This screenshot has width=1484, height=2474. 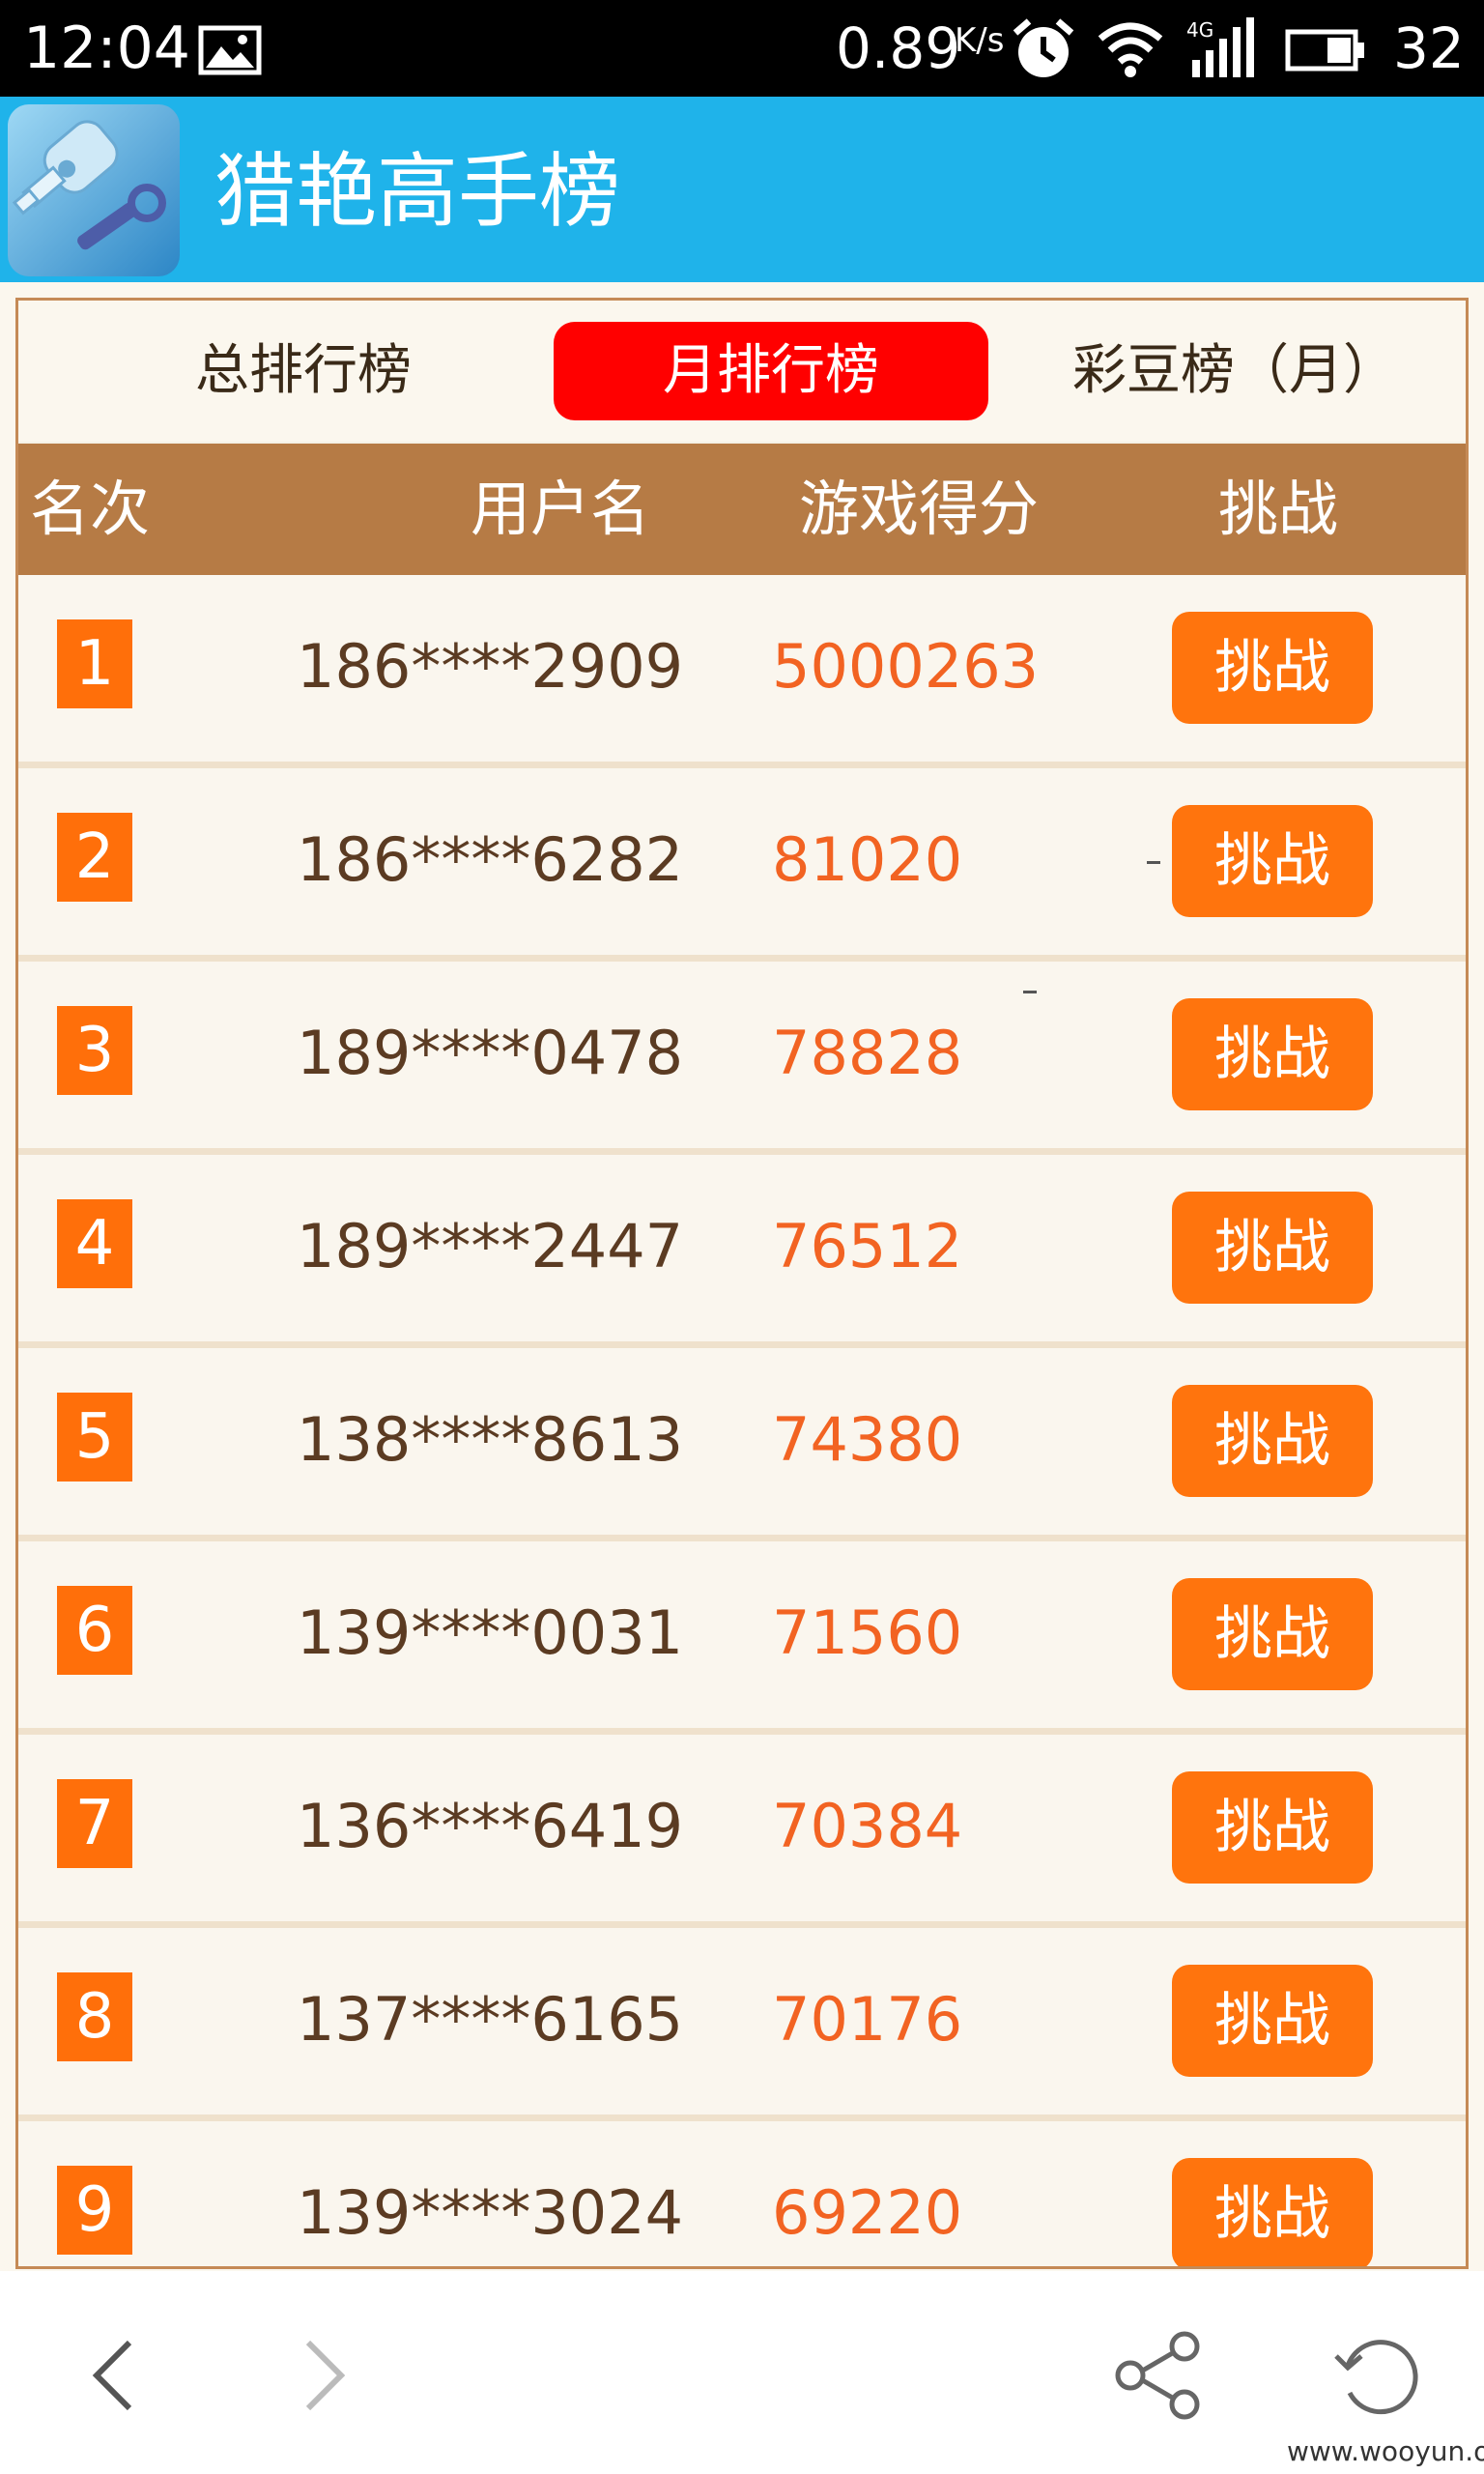 I want to click on status-time: 12:04, so click(x=107, y=48).